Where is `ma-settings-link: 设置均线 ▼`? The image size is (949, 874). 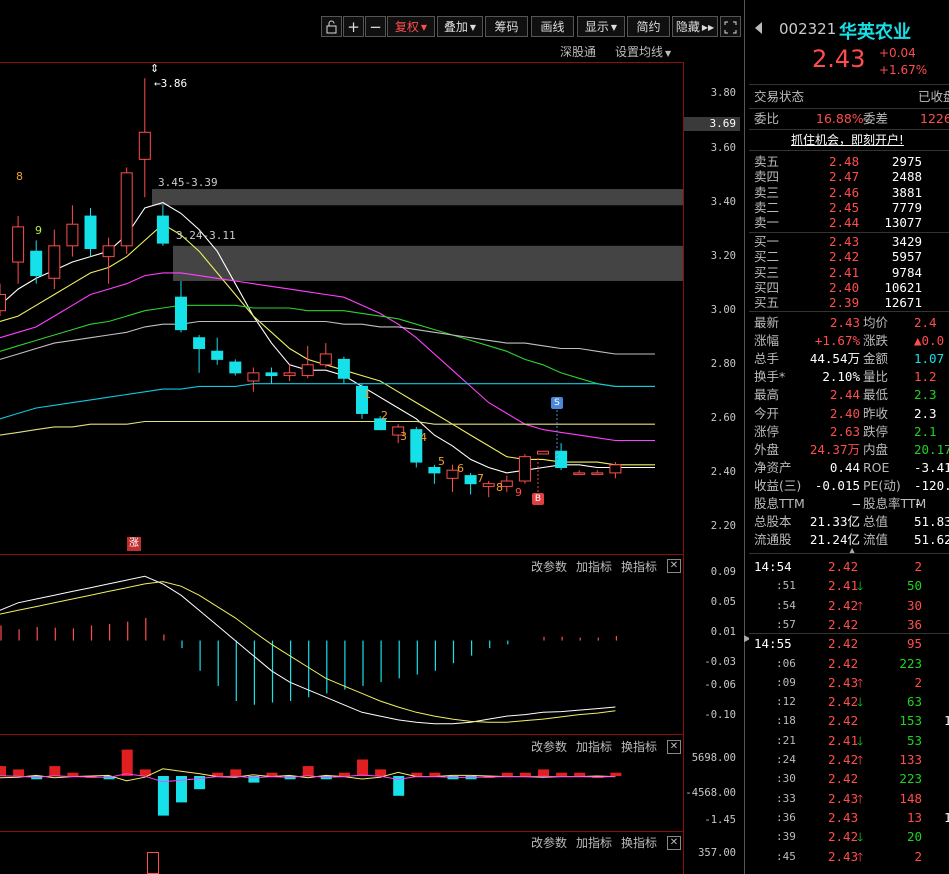
ma-settings-link: 设置均线 ▼ is located at coordinates (643, 51).